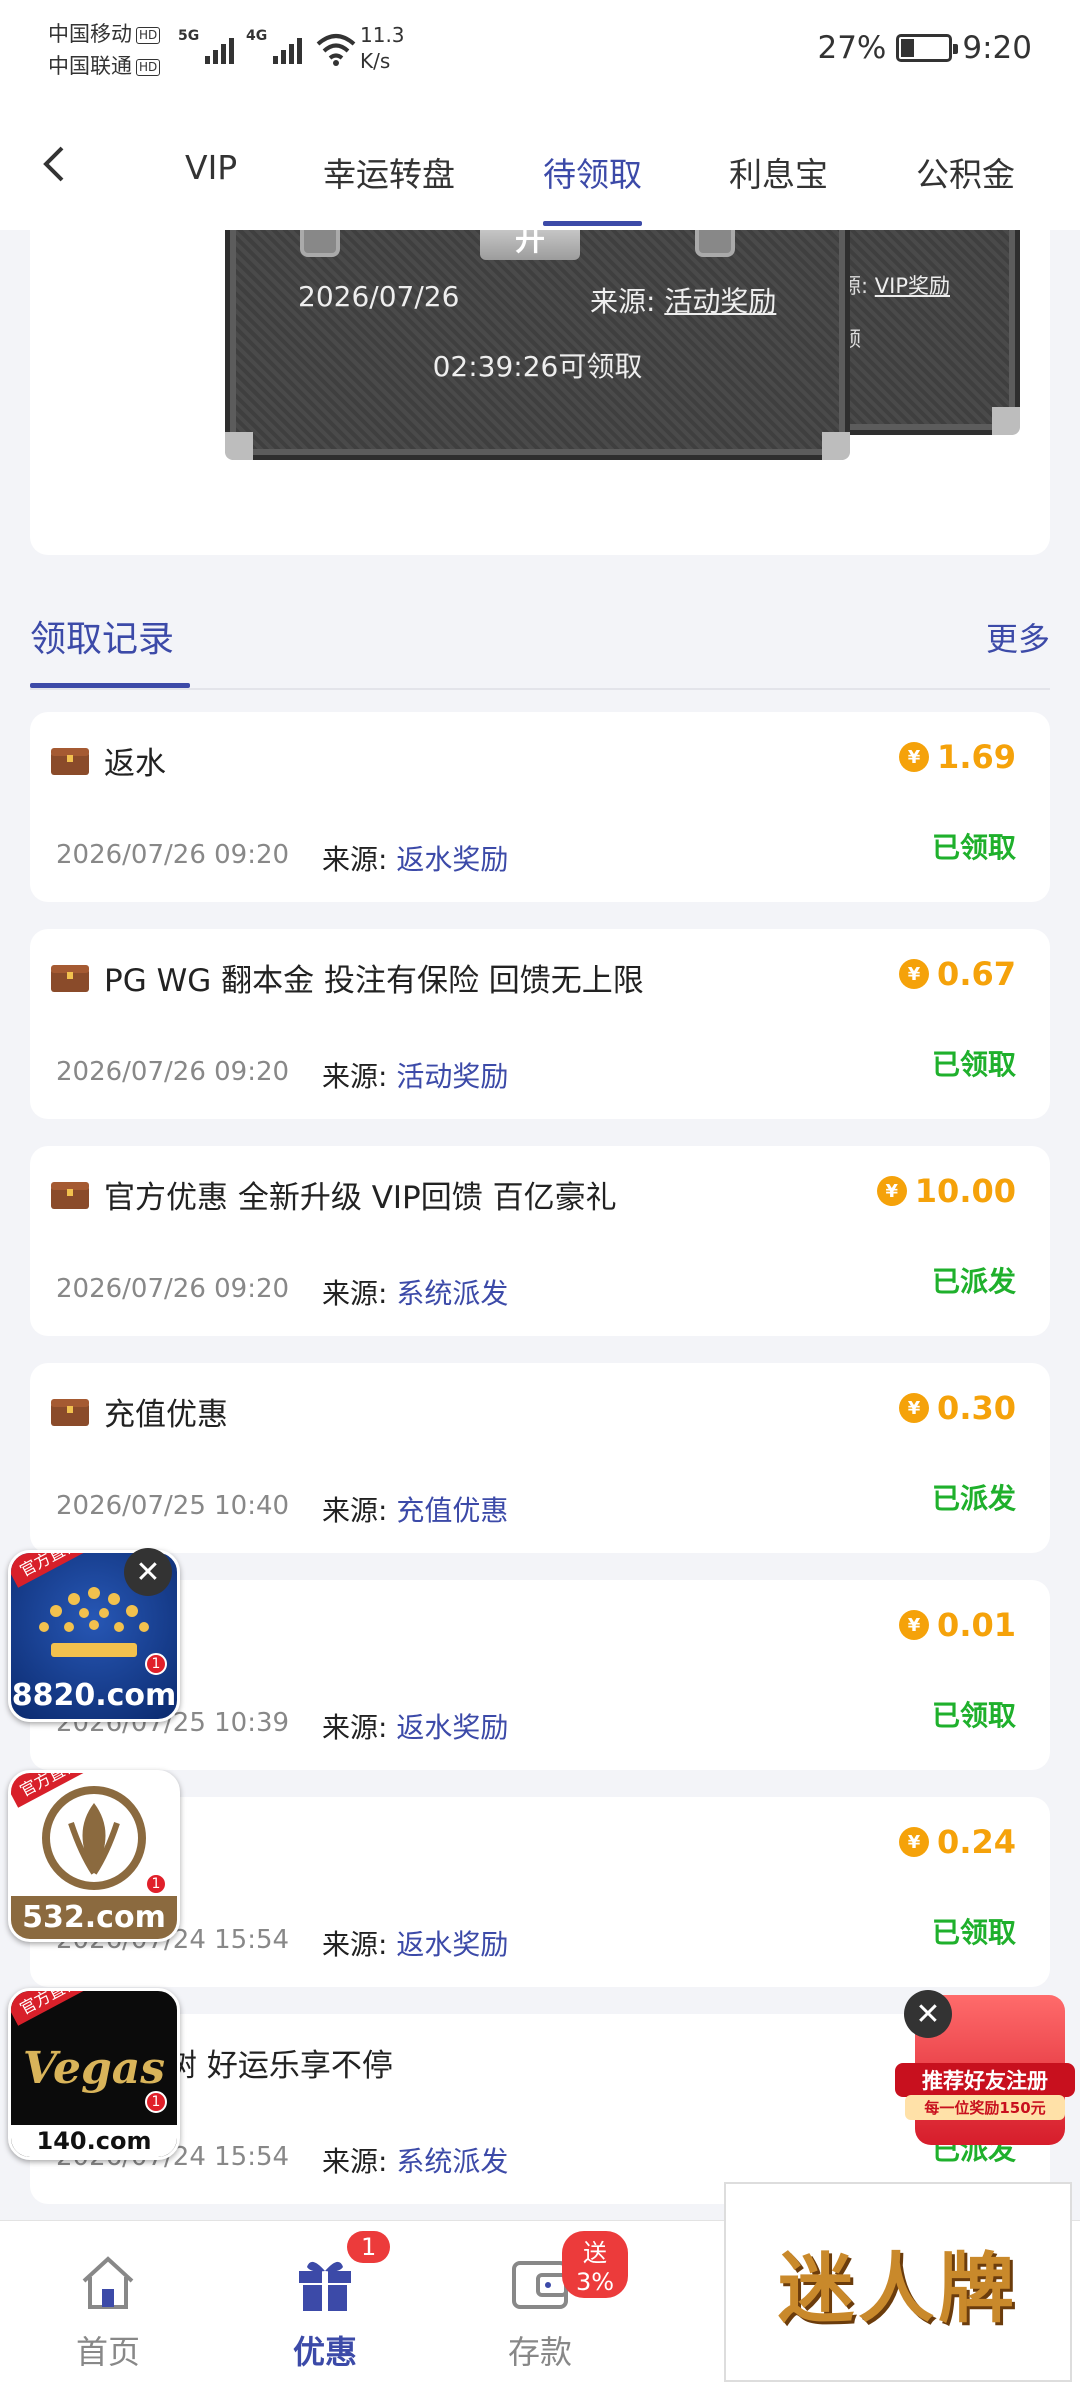 This screenshot has height=2400, width=1080. I want to click on record-amount: ¥0.01, so click(957, 1625).